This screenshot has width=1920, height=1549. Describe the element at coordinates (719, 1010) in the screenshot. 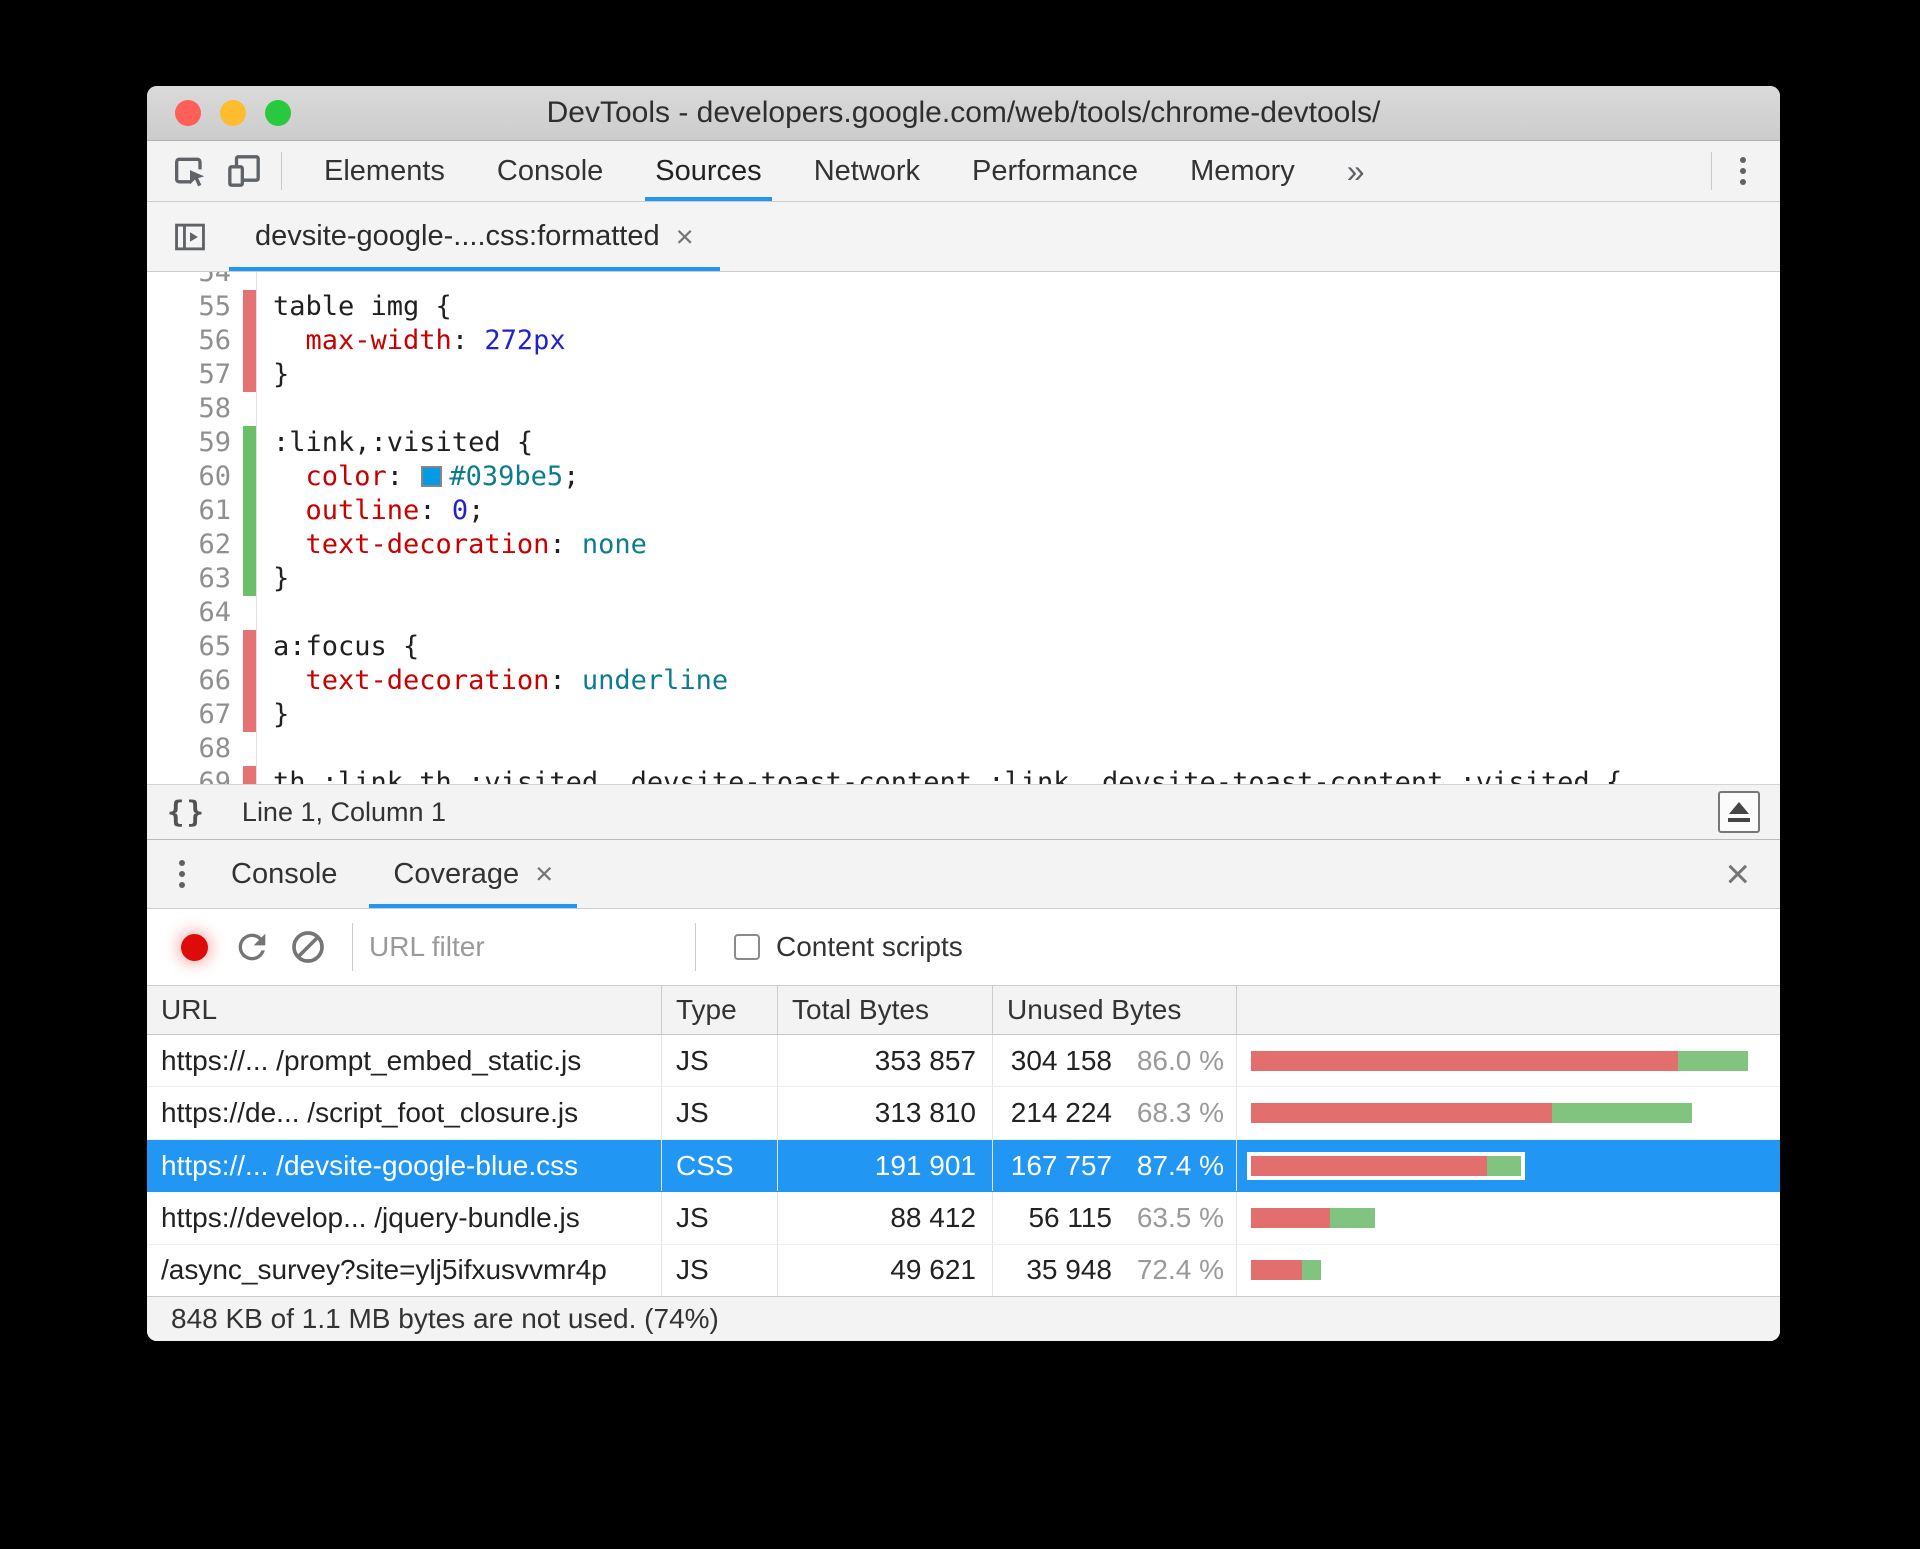

I see `column-header-type: Type` at that location.